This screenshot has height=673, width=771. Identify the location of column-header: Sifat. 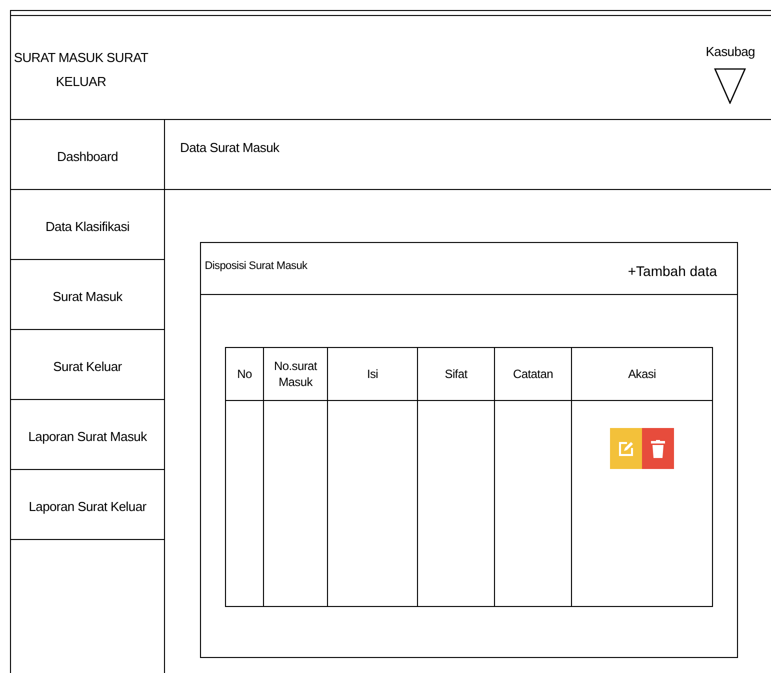
(456, 374).